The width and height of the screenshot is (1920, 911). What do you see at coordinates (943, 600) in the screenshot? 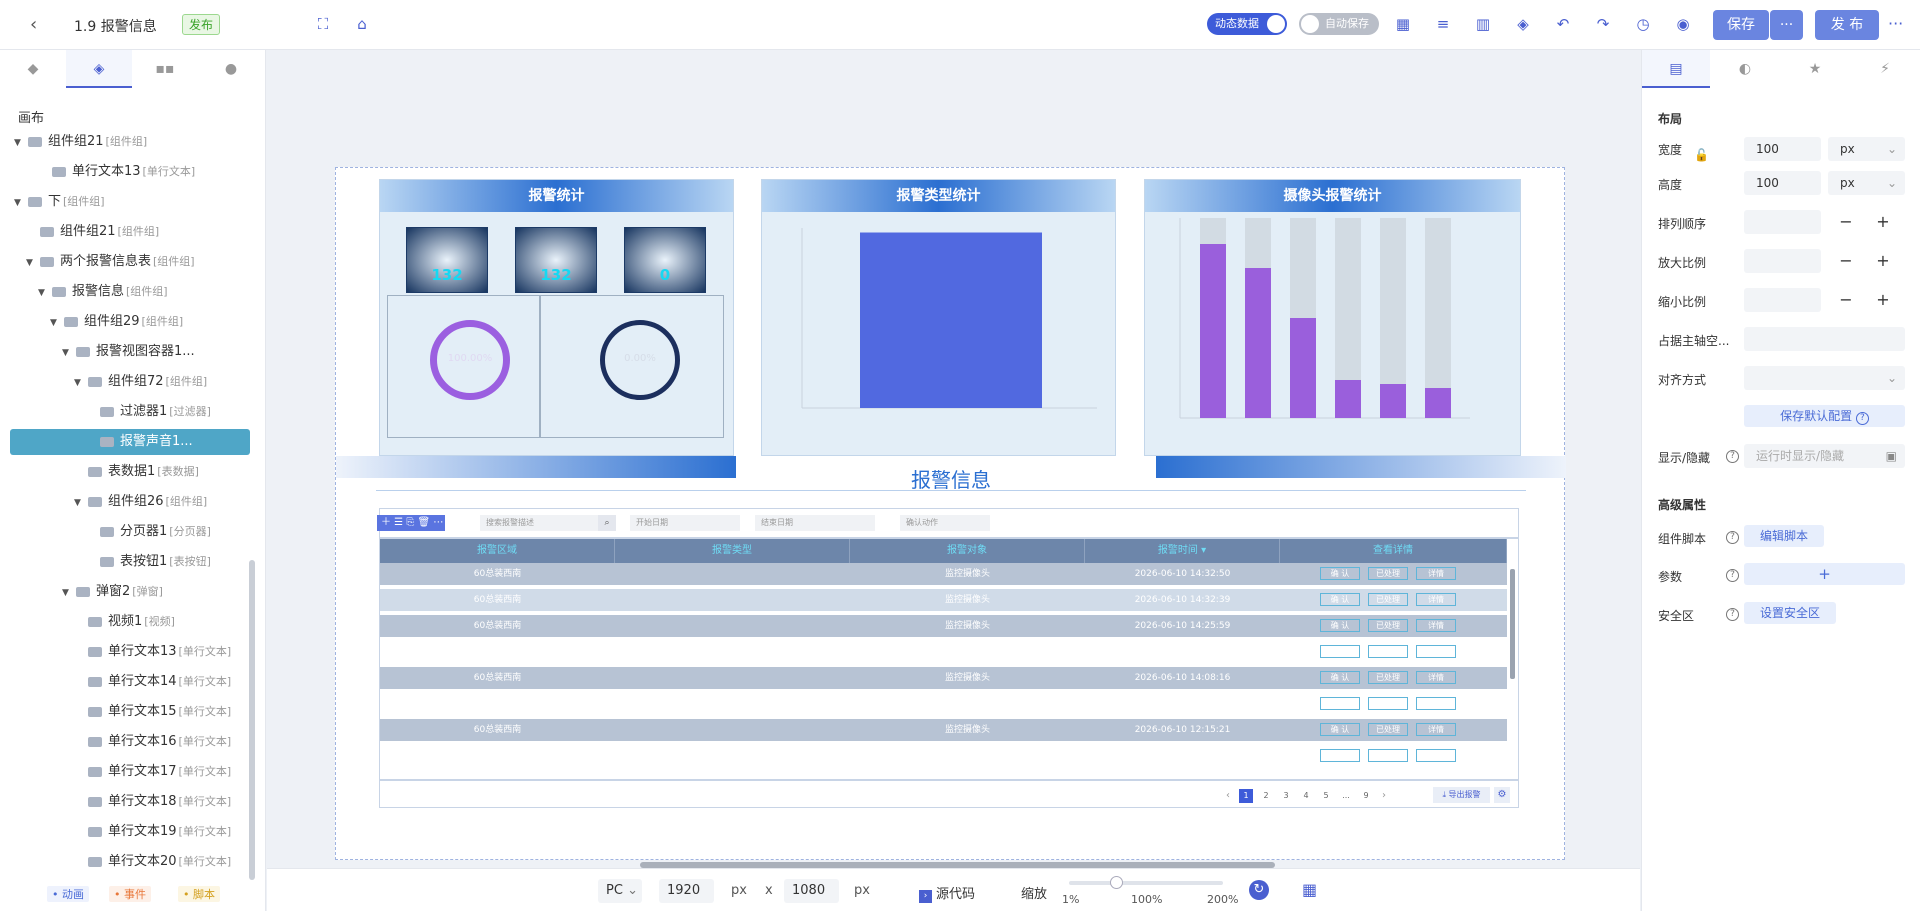
I see `table-row: 60总装西南 监控摄像头 2026-06-10 14:32:39 确 认已处理 详情` at bounding box center [943, 600].